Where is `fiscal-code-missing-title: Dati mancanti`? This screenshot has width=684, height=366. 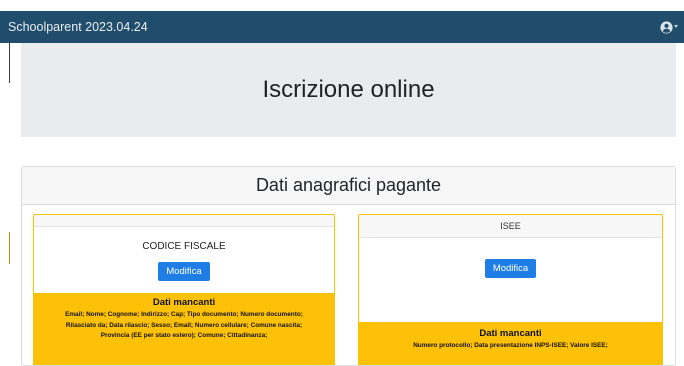
fiscal-code-missing-title: Dati mancanti is located at coordinates (184, 302).